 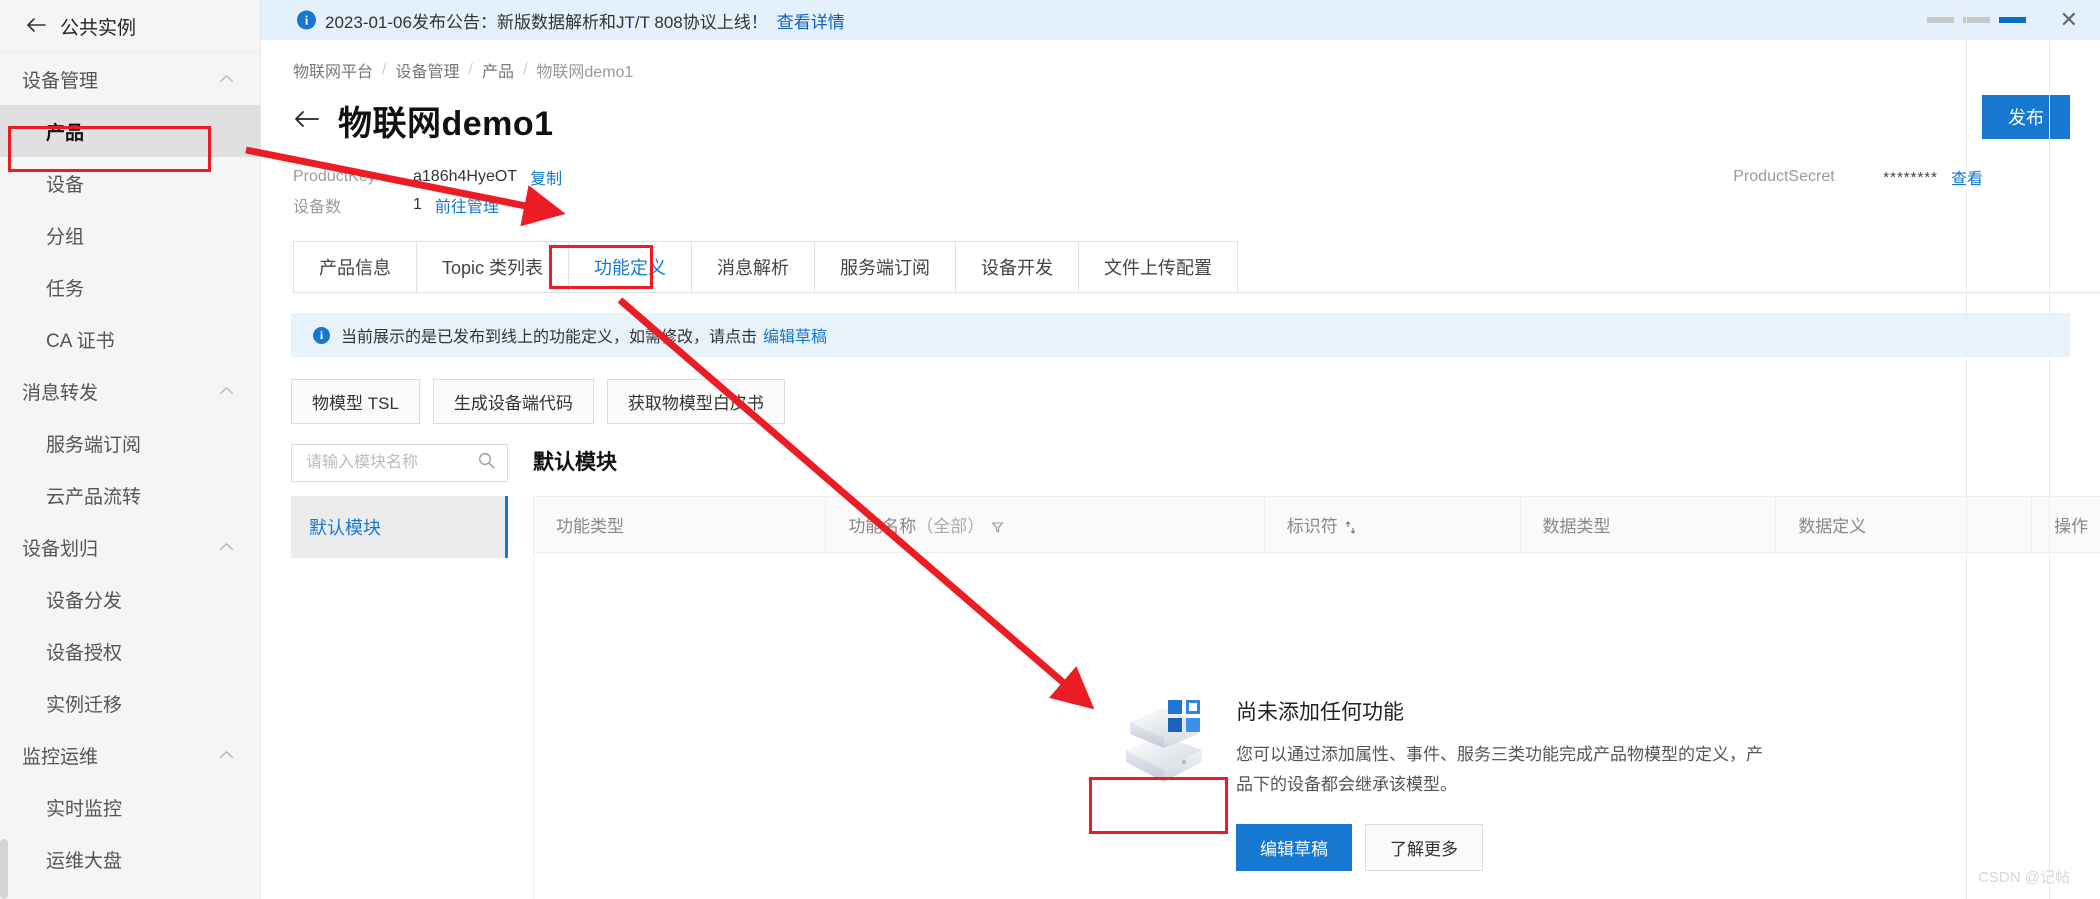 What do you see at coordinates (486, 463) in the screenshot?
I see `search-icon` at bounding box center [486, 463].